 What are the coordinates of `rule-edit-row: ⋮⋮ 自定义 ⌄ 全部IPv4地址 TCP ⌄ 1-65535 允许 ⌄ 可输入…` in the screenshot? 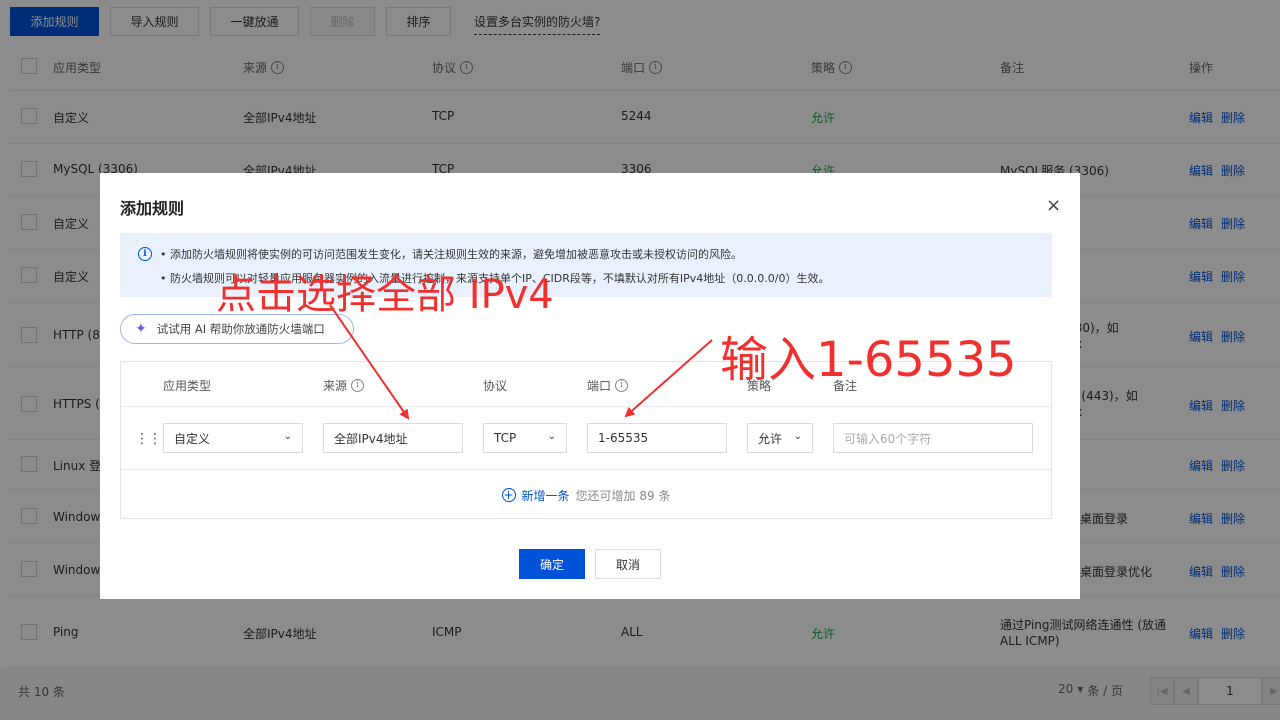 It's located at (586, 438).